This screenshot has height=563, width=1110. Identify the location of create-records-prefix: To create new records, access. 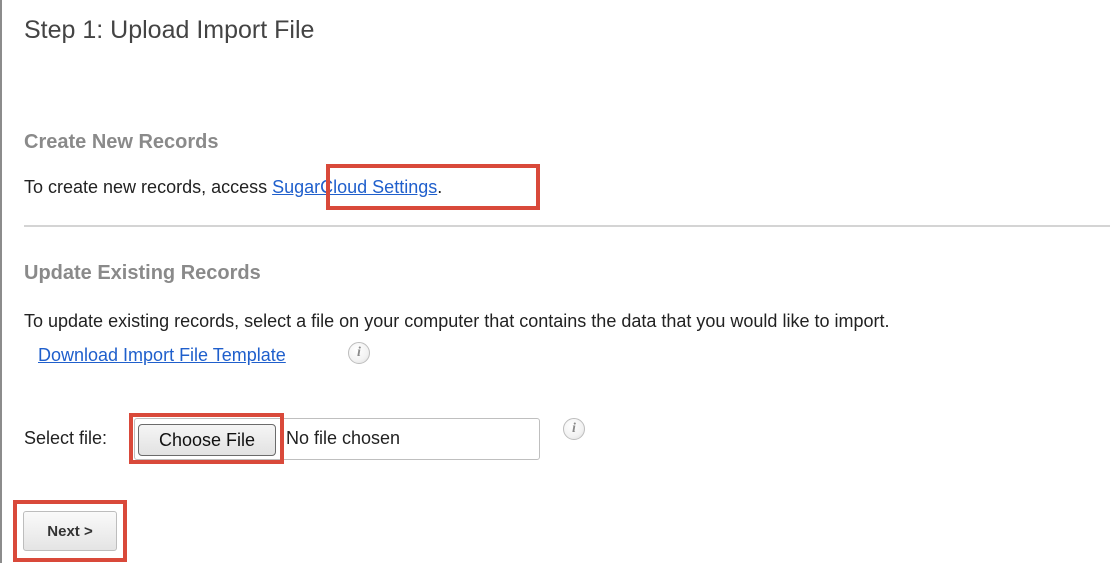
(148, 187).